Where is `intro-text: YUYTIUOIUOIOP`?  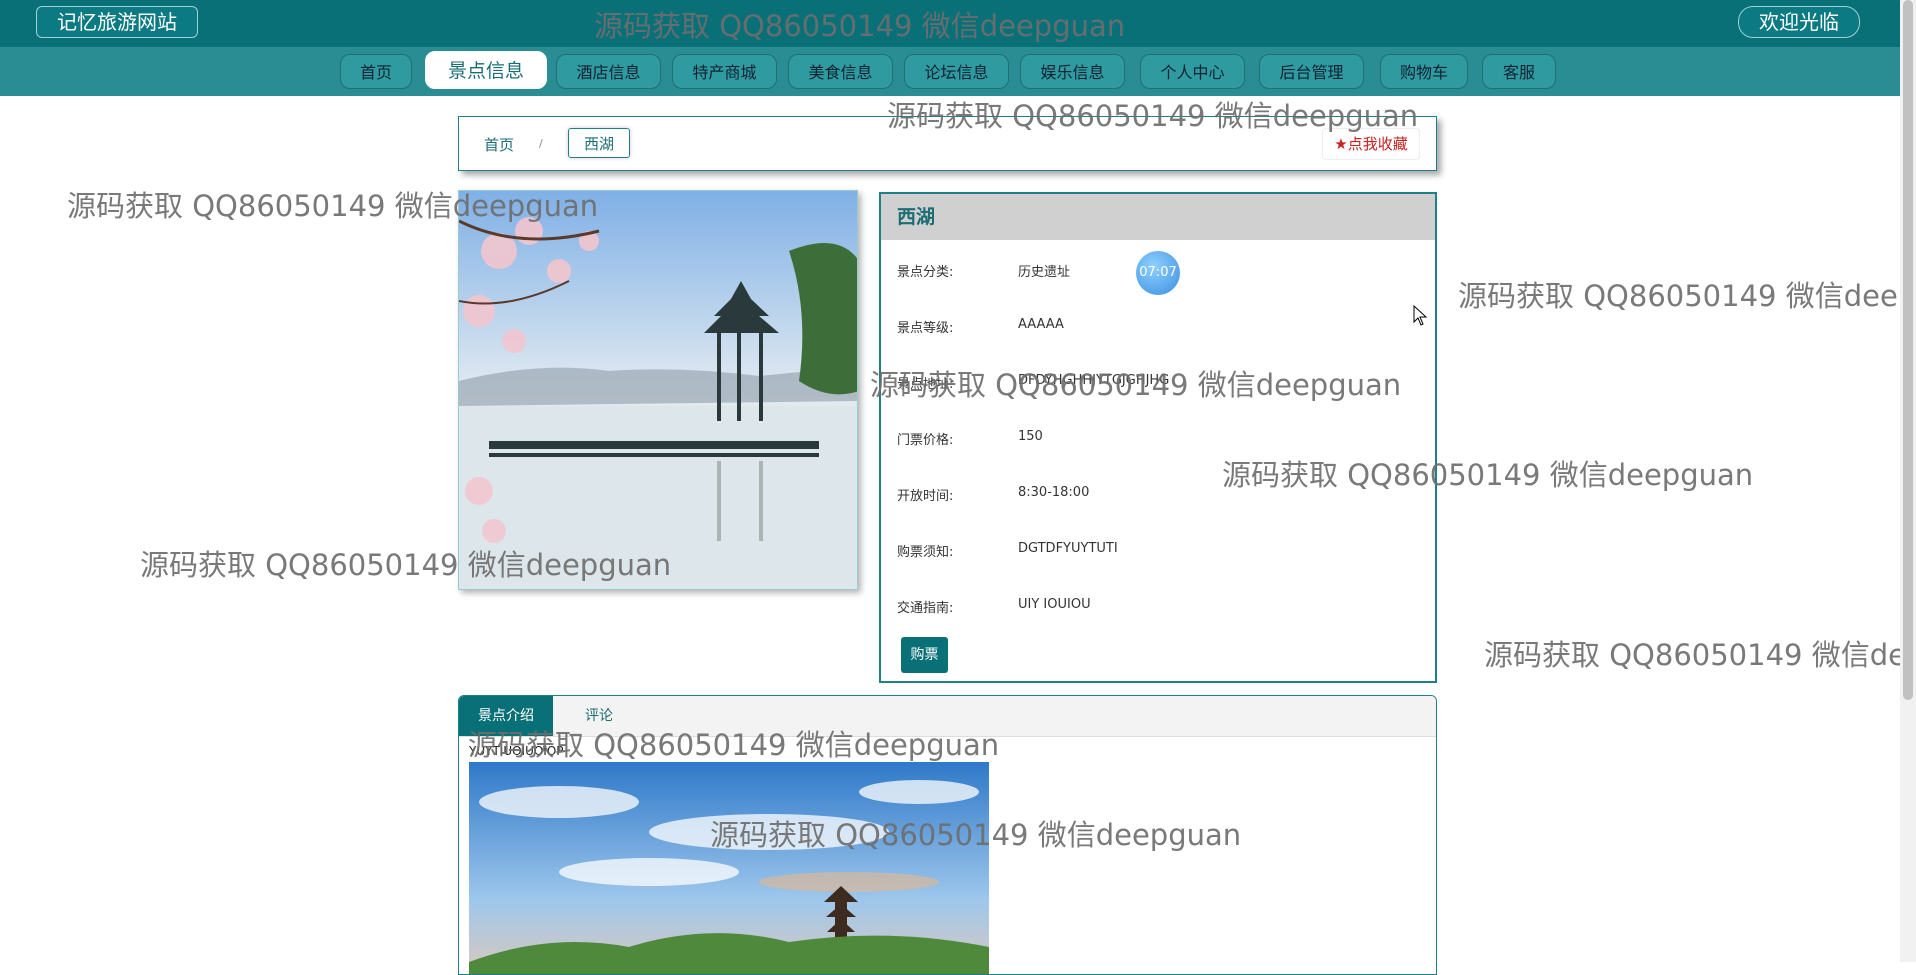 intro-text: YUYTIUOIUOIOP is located at coordinates (516, 751).